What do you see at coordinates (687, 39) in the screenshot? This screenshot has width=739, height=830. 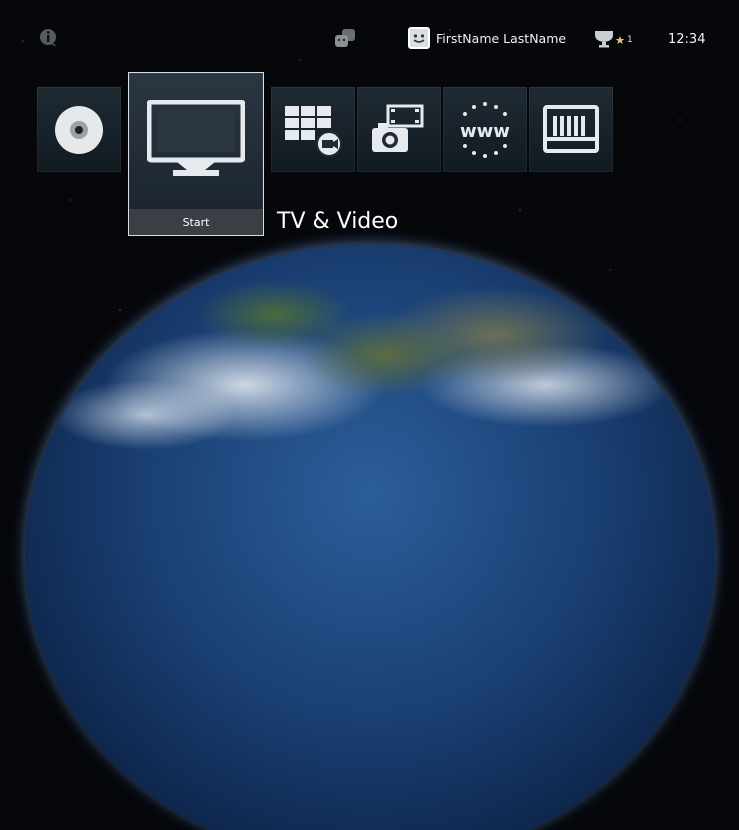 I see `clock: 12:34` at bounding box center [687, 39].